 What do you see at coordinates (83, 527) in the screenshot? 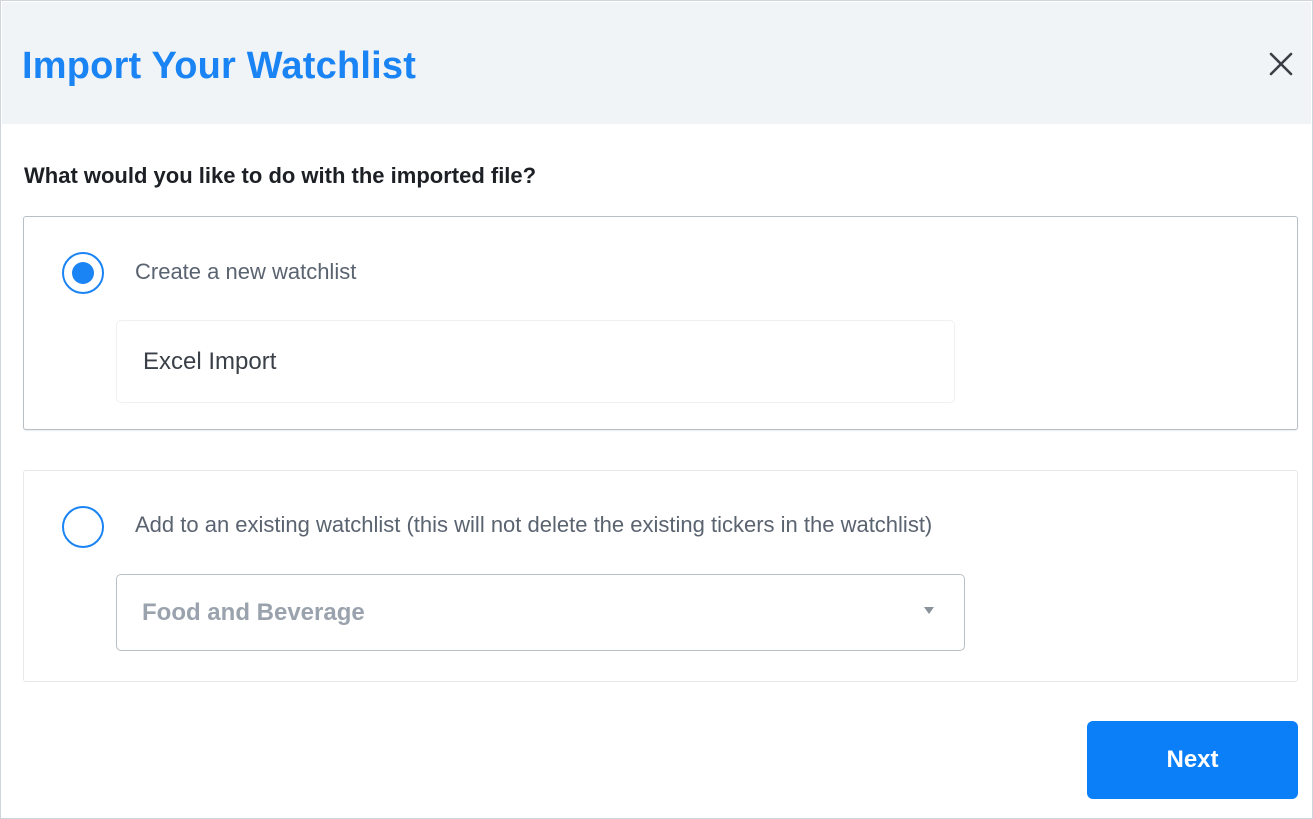
I see `radio-add-existing` at bounding box center [83, 527].